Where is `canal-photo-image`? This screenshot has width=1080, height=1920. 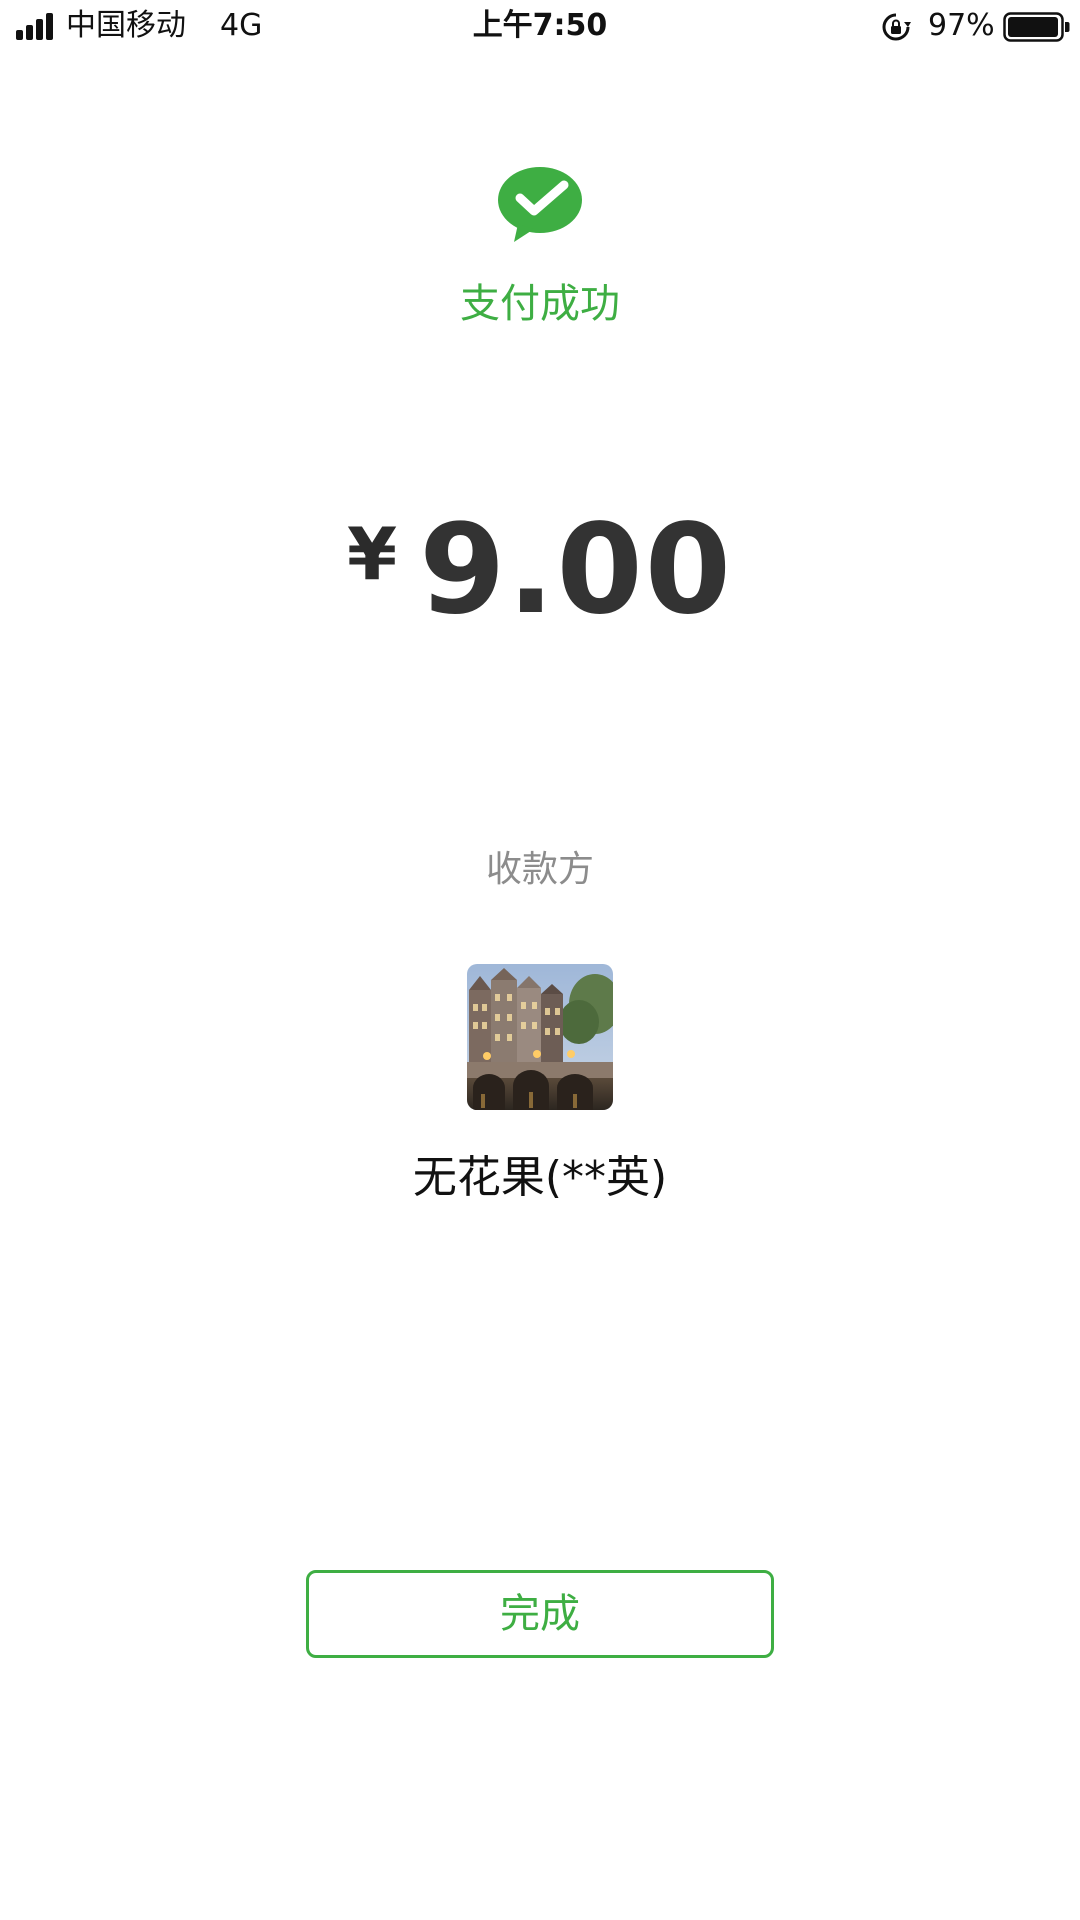 canal-photo-image is located at coordinates (540, 1037).